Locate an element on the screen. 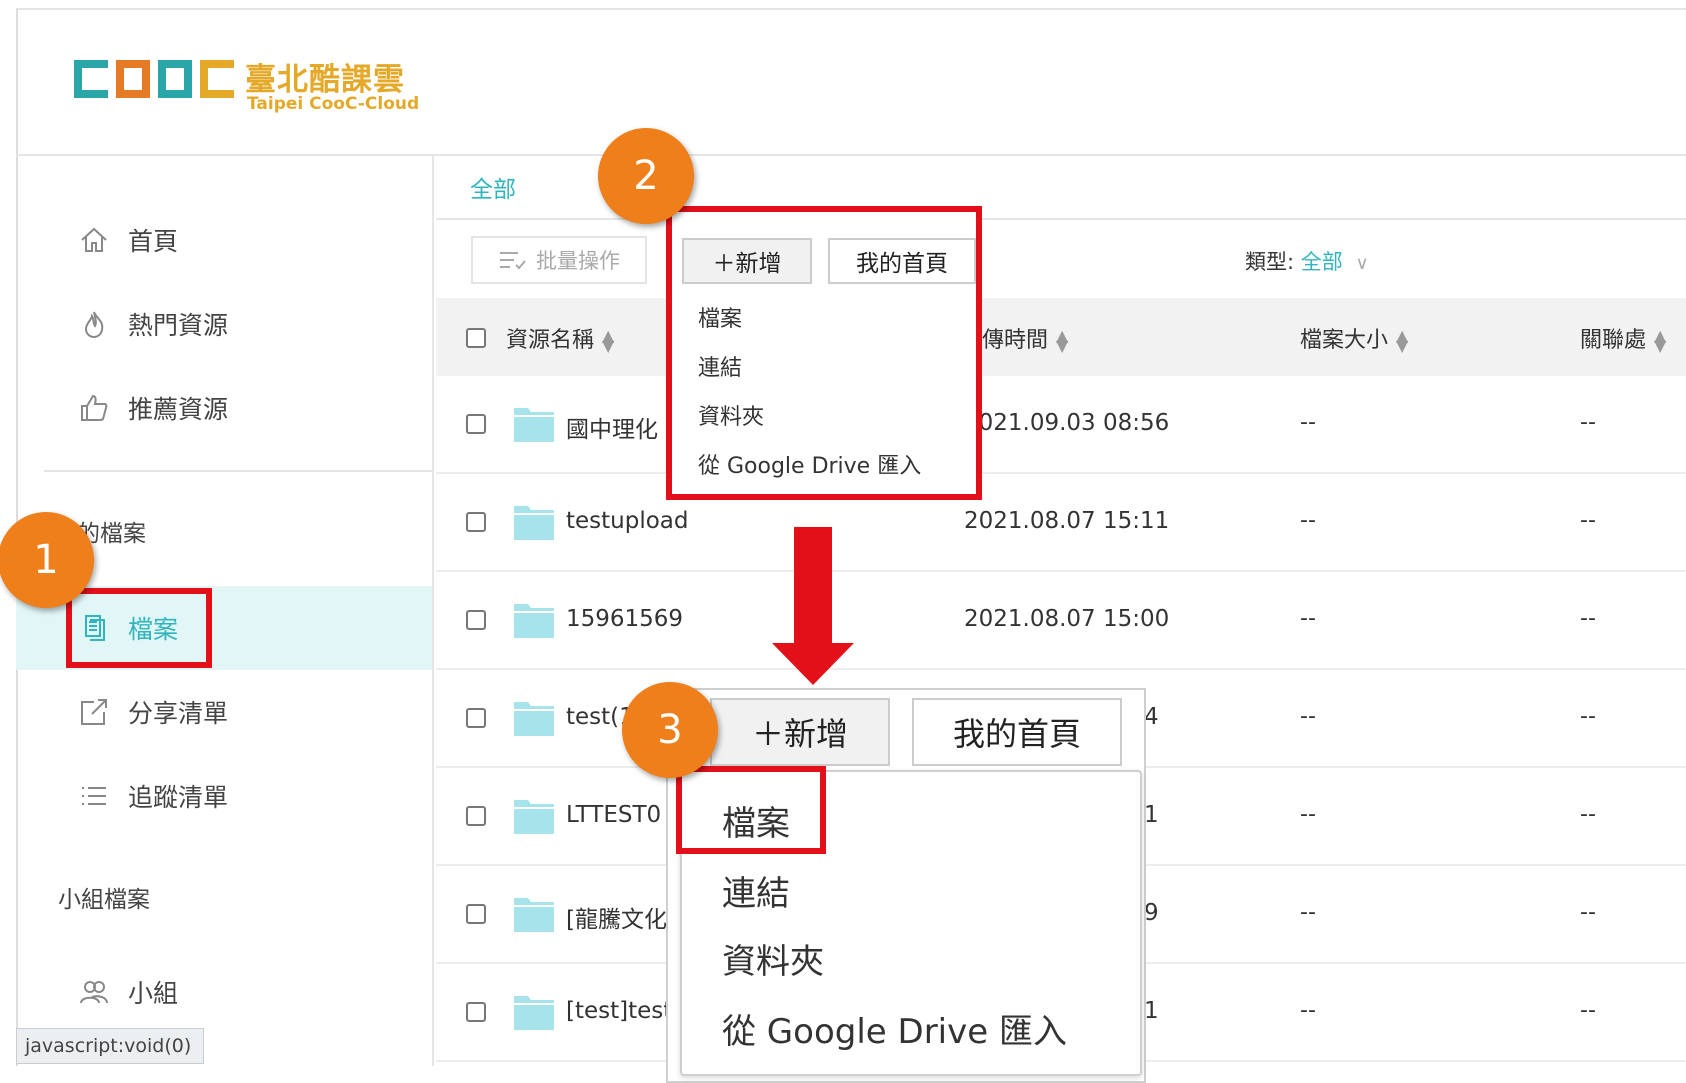 The width and height of the screenshot is (1686, 1083). add-dropdown-highlight: ＋新增 我的首頁 檔案 連結 資料夾 從 Google Drive 匯入 is located at coordinates (824, 353).